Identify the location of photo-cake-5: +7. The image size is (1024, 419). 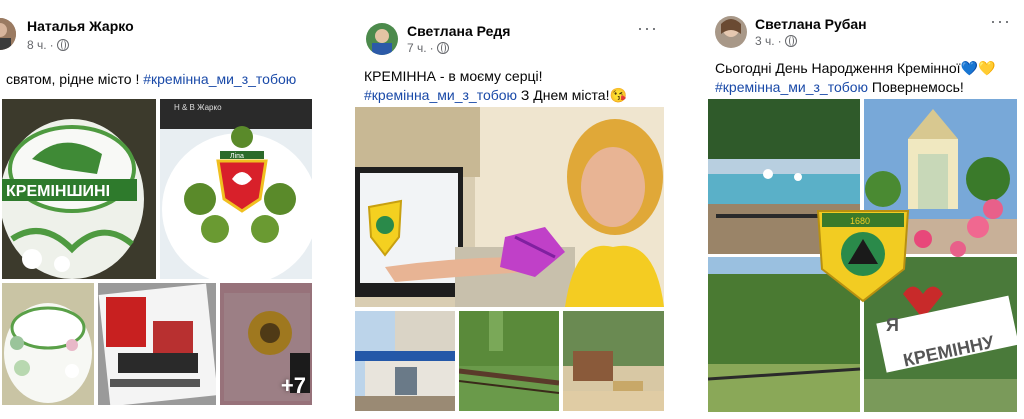
(266, 344).